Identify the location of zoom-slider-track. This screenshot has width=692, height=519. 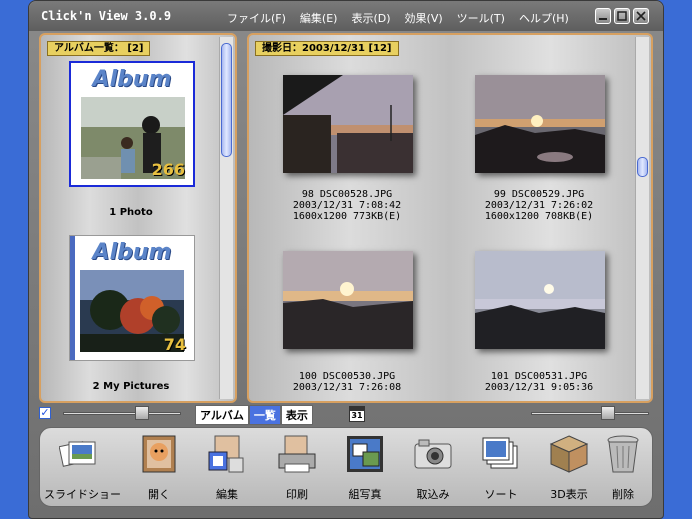
(122, 413).